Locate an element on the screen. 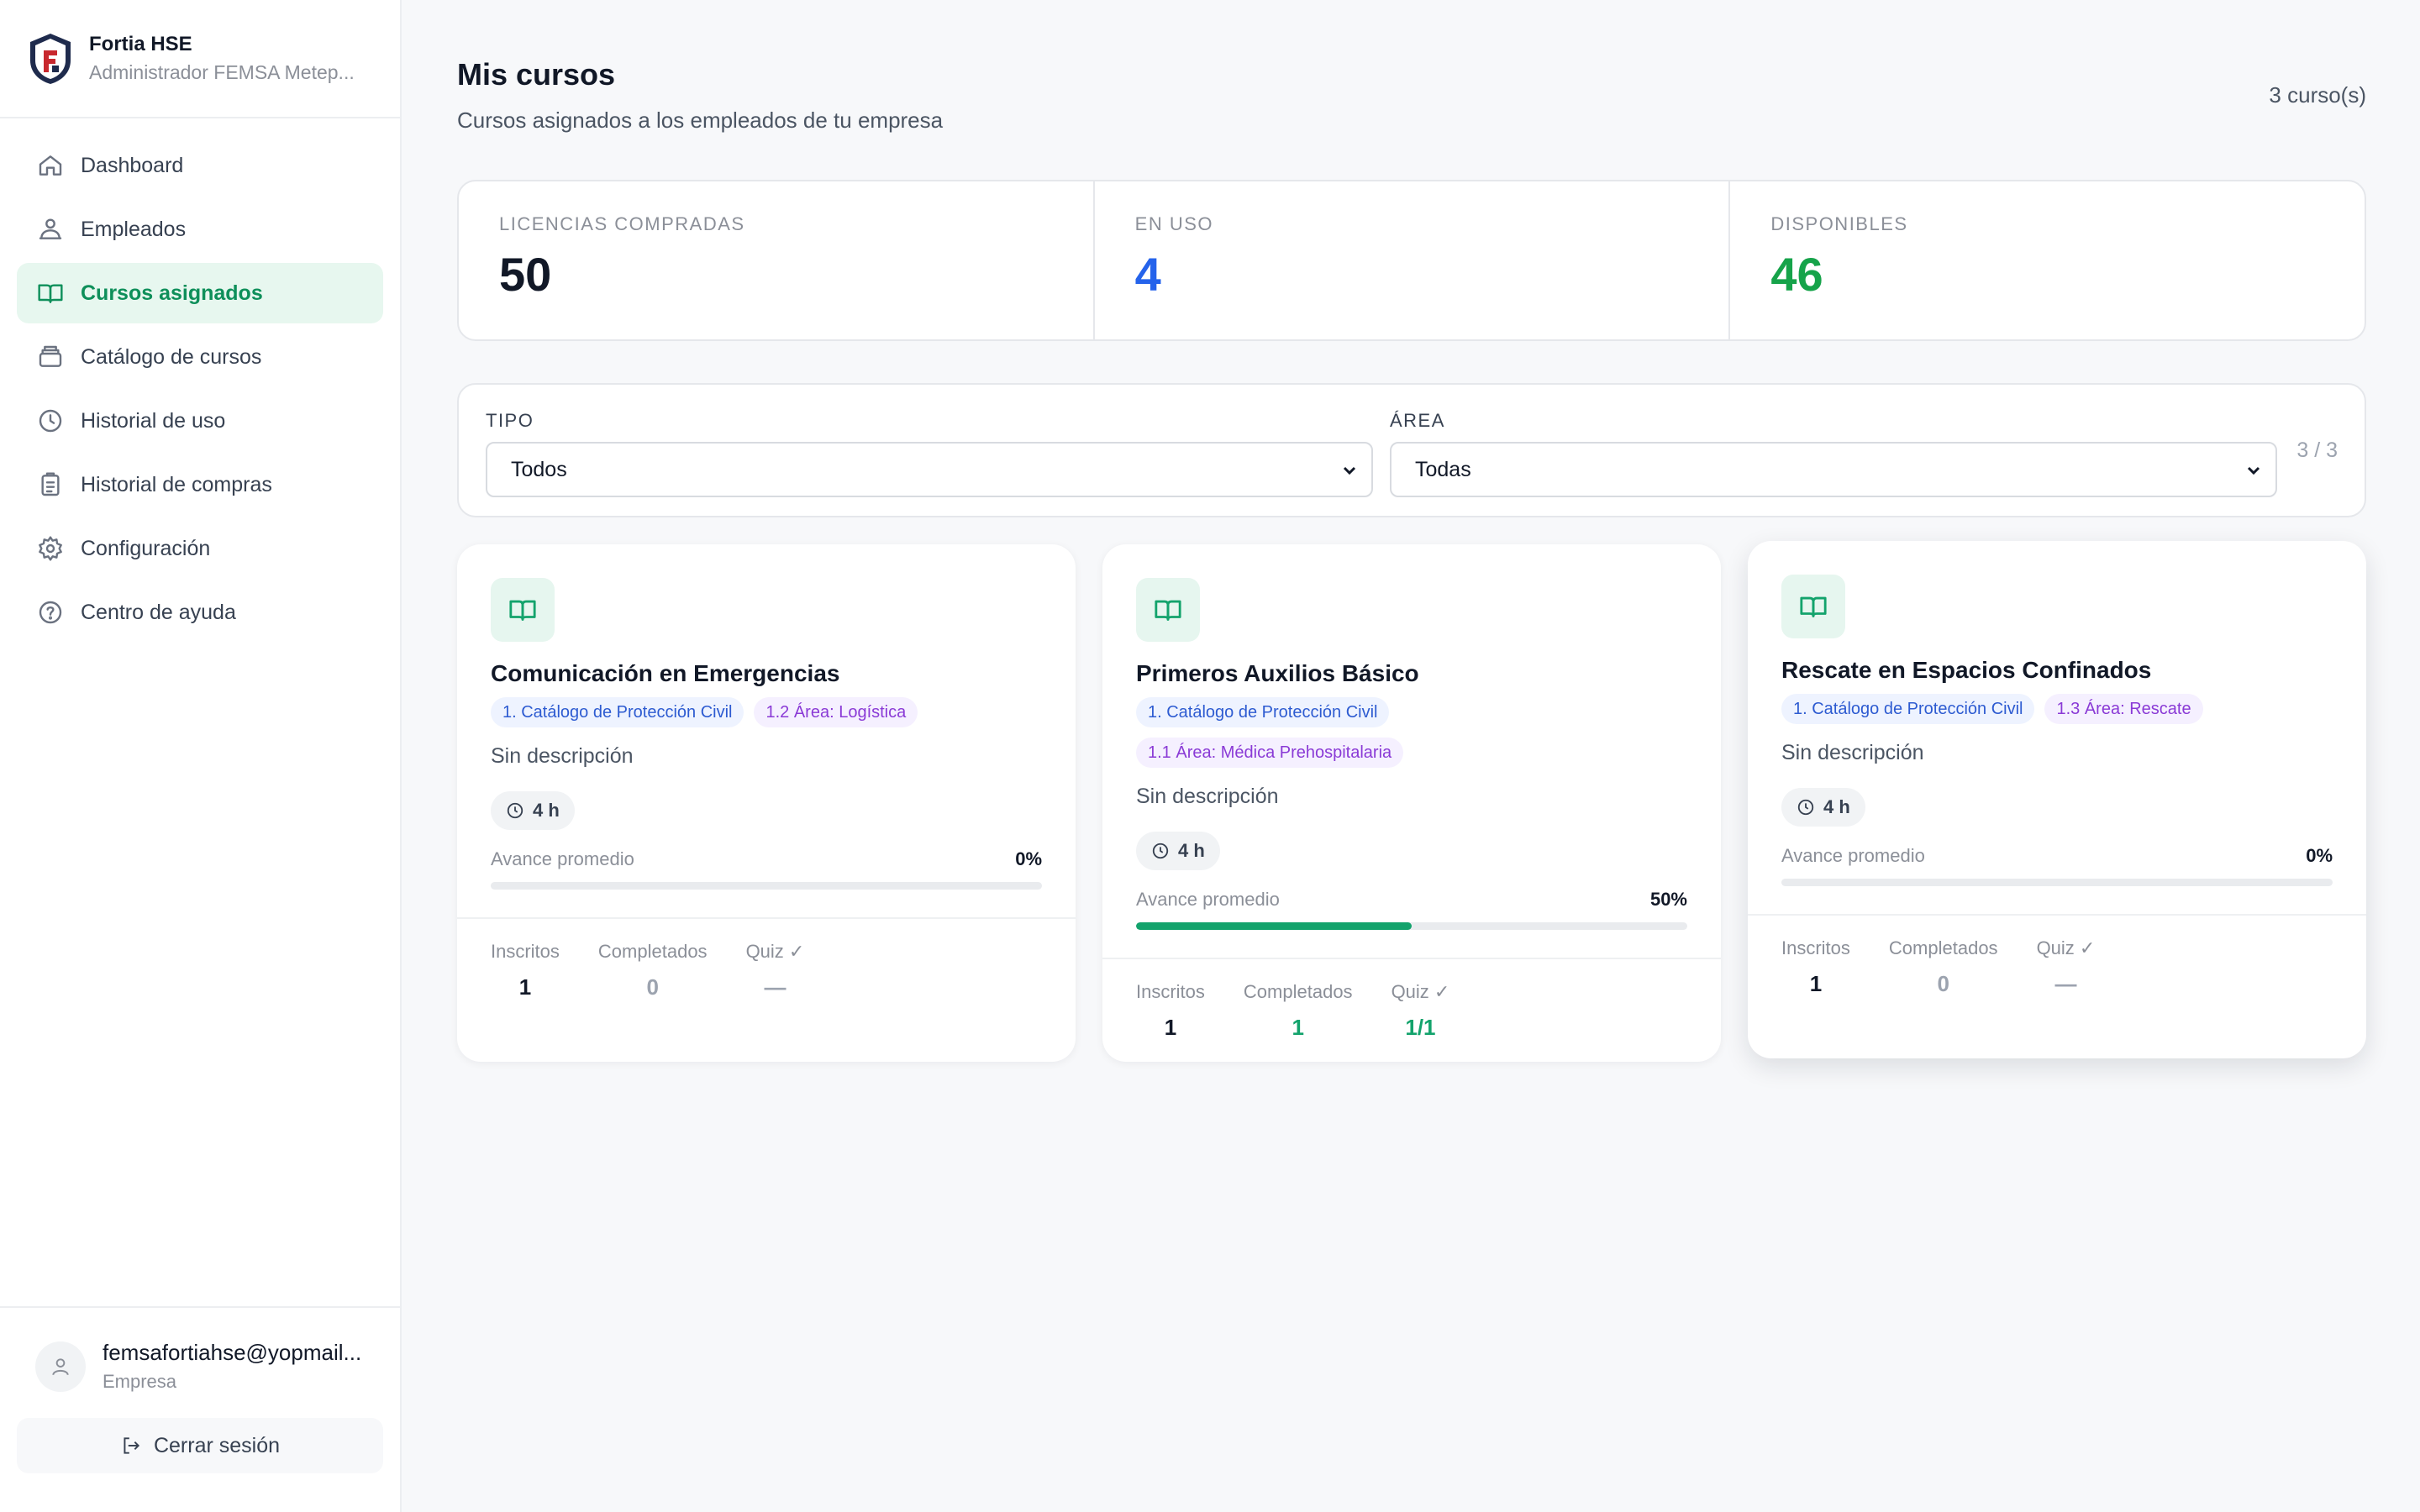 This screenshot has height=1512, width=2420. area-select-value: Todas is located at coordinates (1443, 469).